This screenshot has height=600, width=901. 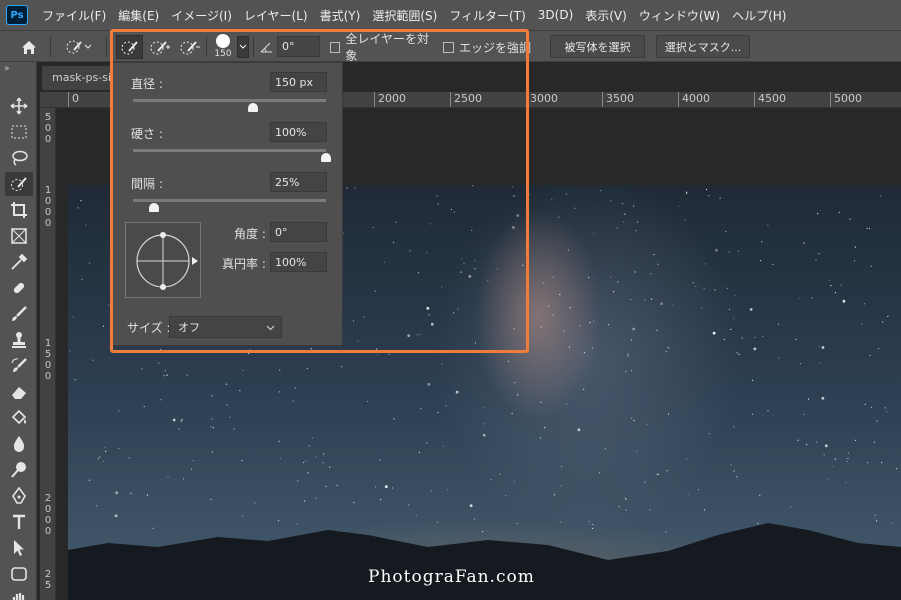 What do you see at coordinates (19, 106) in the screenshot?
I see `move-tool-icon` at bounding box center [19, 106].